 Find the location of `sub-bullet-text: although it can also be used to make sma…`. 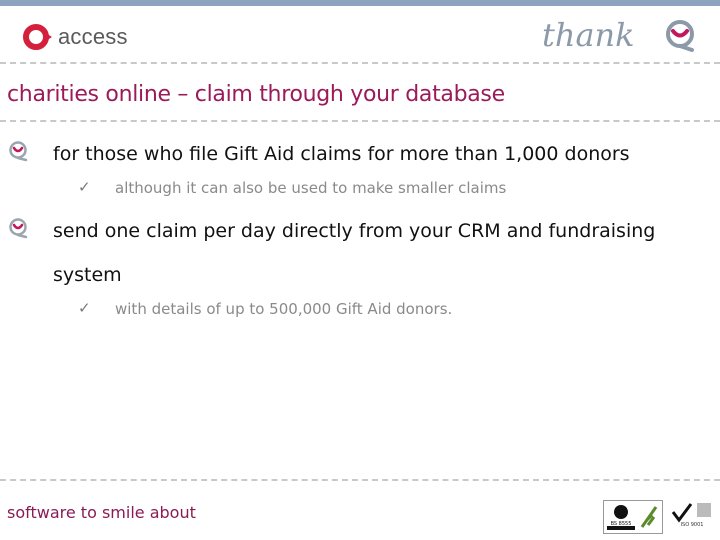

sub-bullet-text: although it can also be used to make sma… is located at coordinates (311, 188).